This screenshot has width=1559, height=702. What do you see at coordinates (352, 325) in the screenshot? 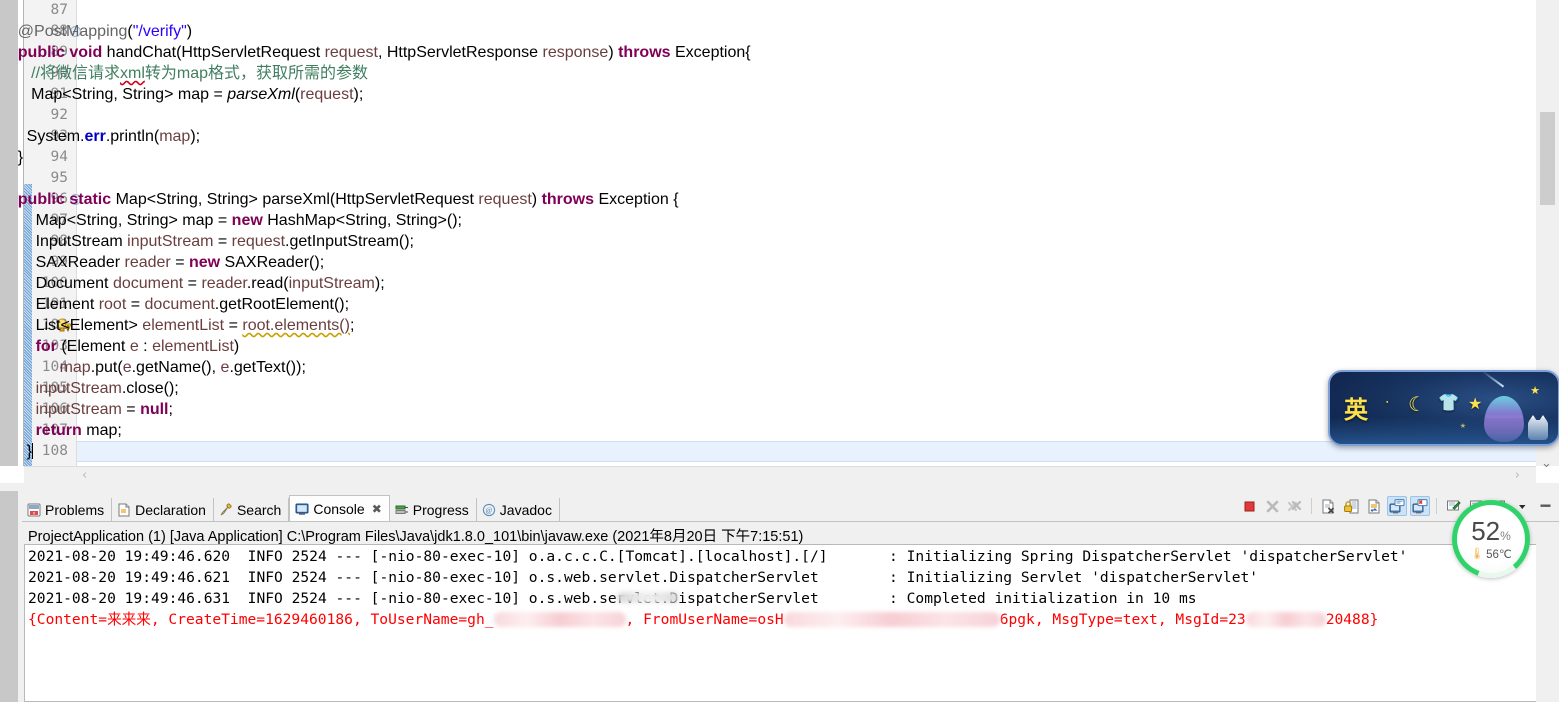
I see `code-token: ;` at bounding box center [352, 325].